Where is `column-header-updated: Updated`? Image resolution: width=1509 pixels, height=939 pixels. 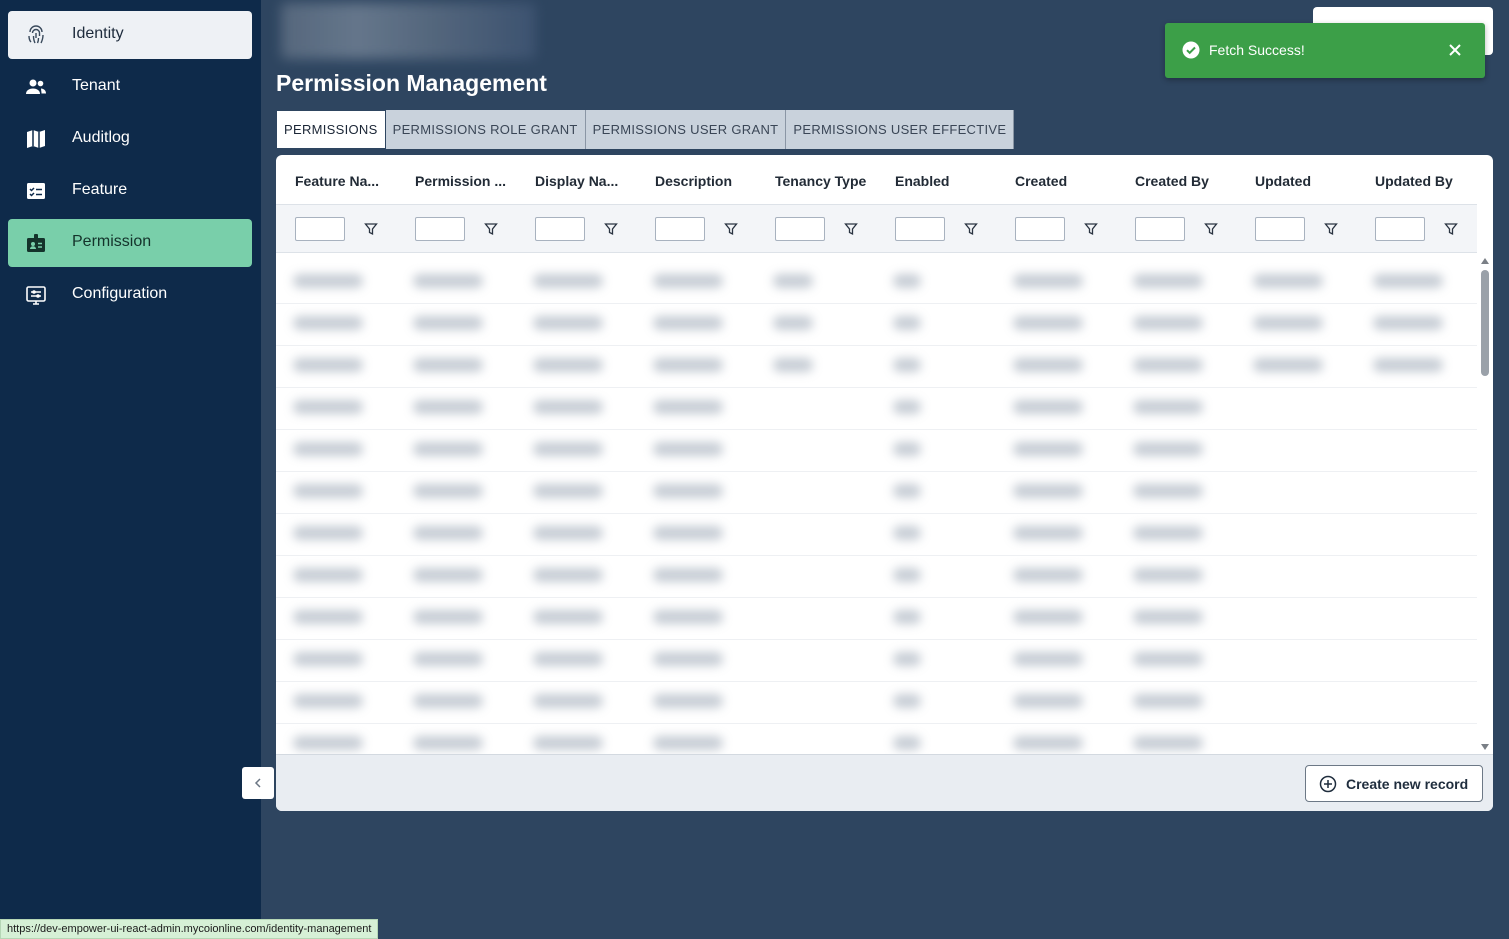
column-header-updated: Updated is located at coordinates (1283, 181).